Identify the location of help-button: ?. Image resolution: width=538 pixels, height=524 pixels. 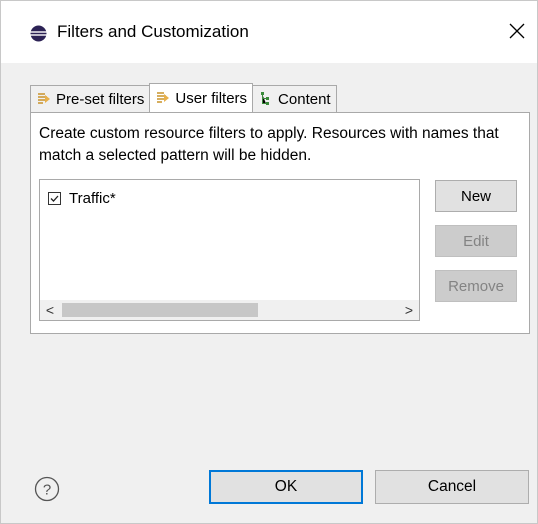
(47, 489).